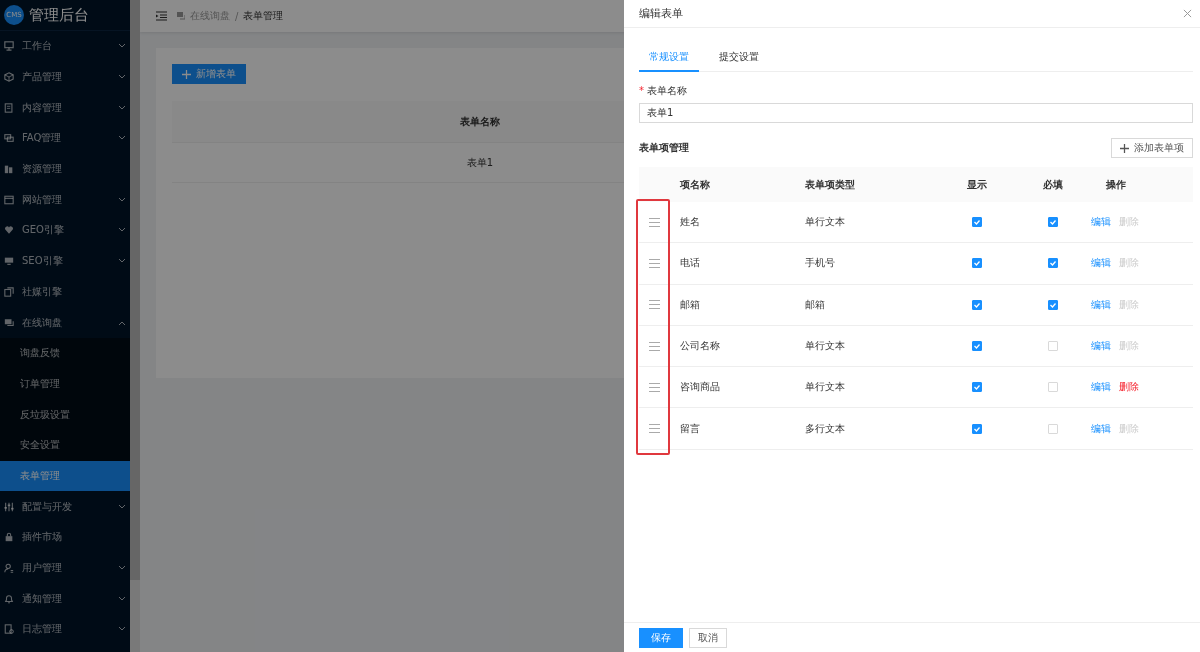 Image resolution: width=1200 pixels, height=652 pixels. Describe the element at coordinates (59, 15) in the screenshot. I see `app-title: 管理后台` at that location.